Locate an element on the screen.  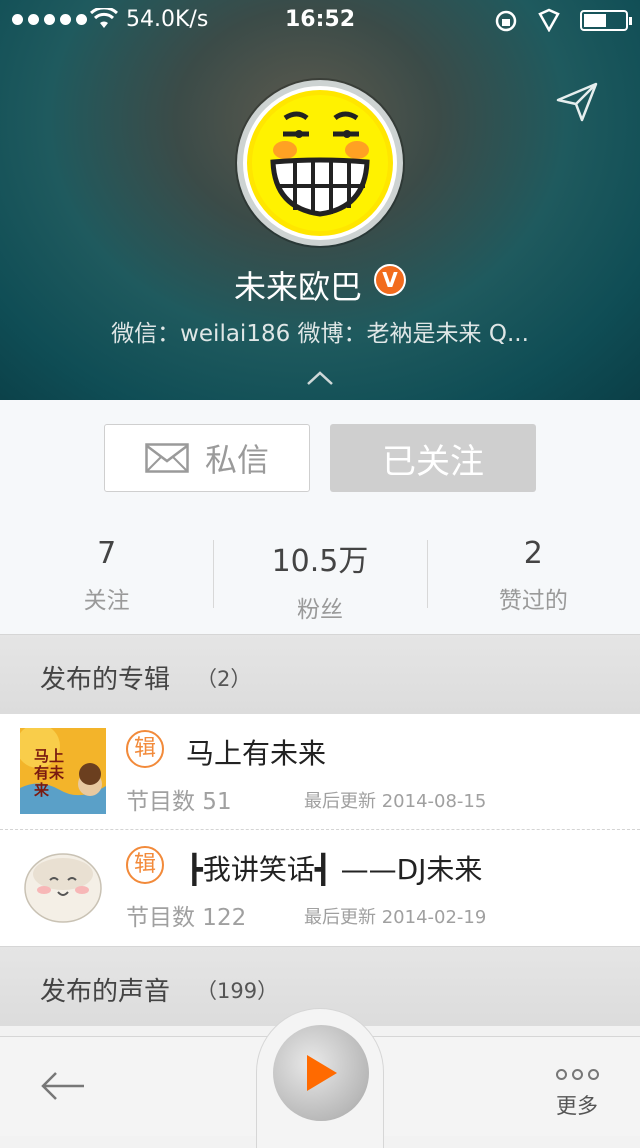
chevron-up-icon is located at coordinates (320, 378).